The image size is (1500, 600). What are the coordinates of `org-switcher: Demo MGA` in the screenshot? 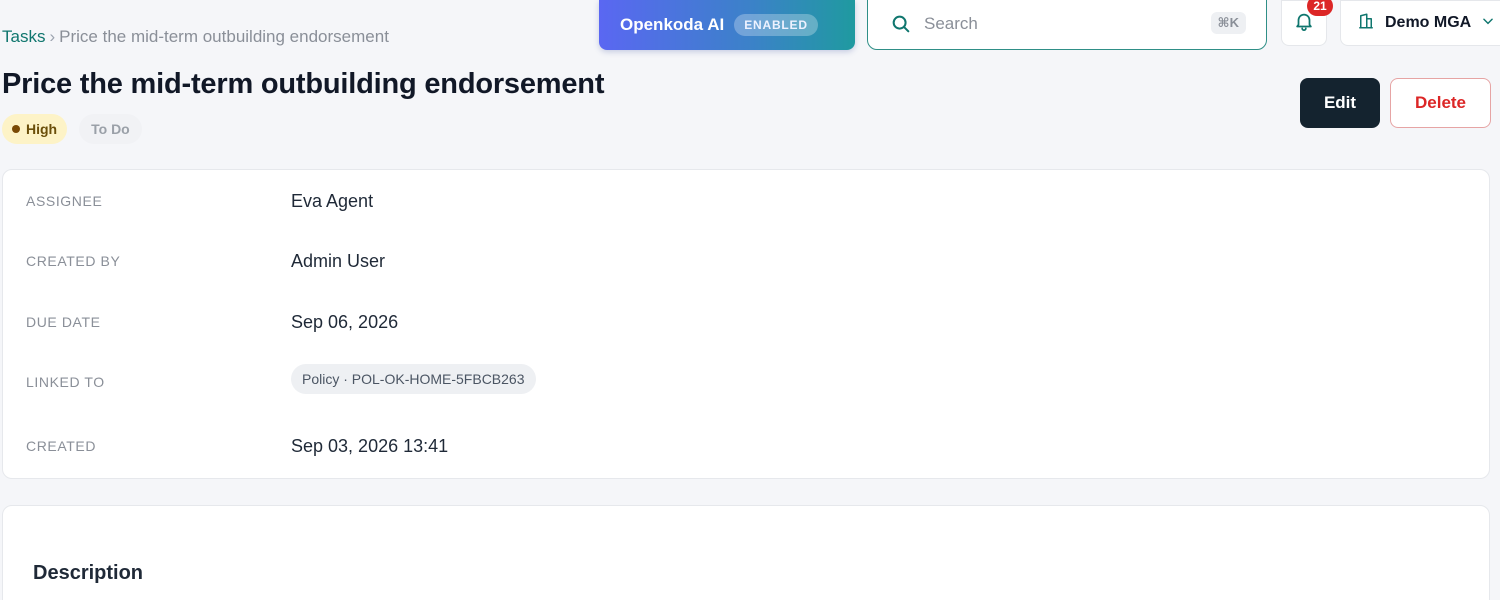 It's located at (1420, 23).